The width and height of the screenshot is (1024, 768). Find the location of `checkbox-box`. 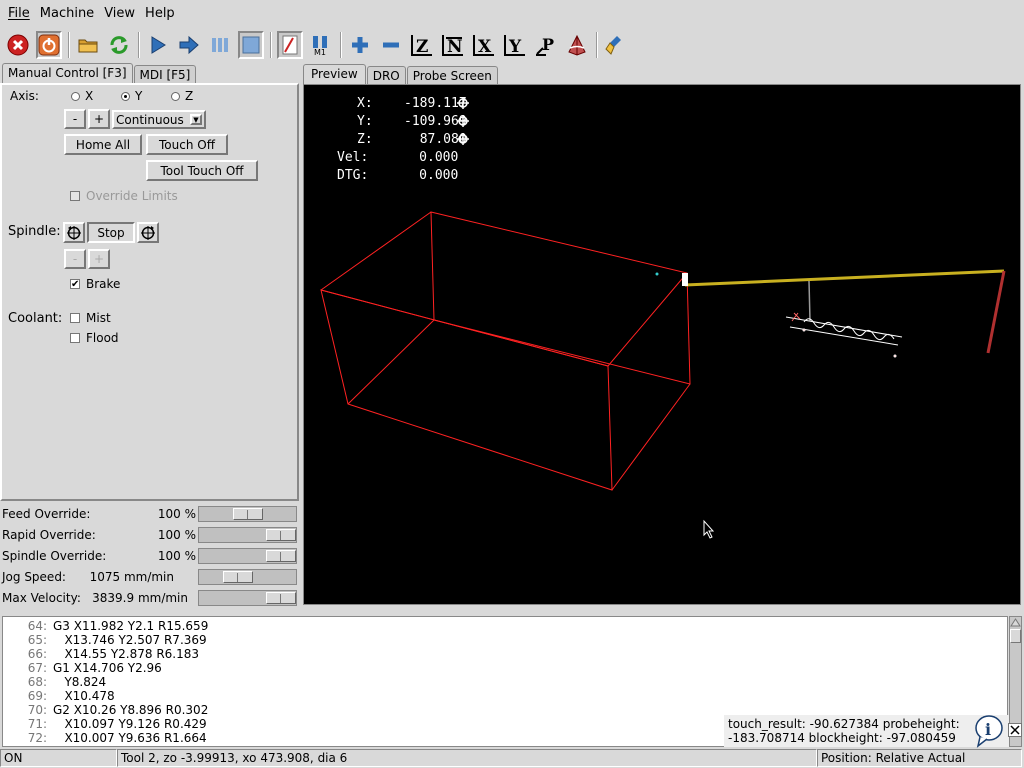

checkbox-box is located at coordinates (75, 318).